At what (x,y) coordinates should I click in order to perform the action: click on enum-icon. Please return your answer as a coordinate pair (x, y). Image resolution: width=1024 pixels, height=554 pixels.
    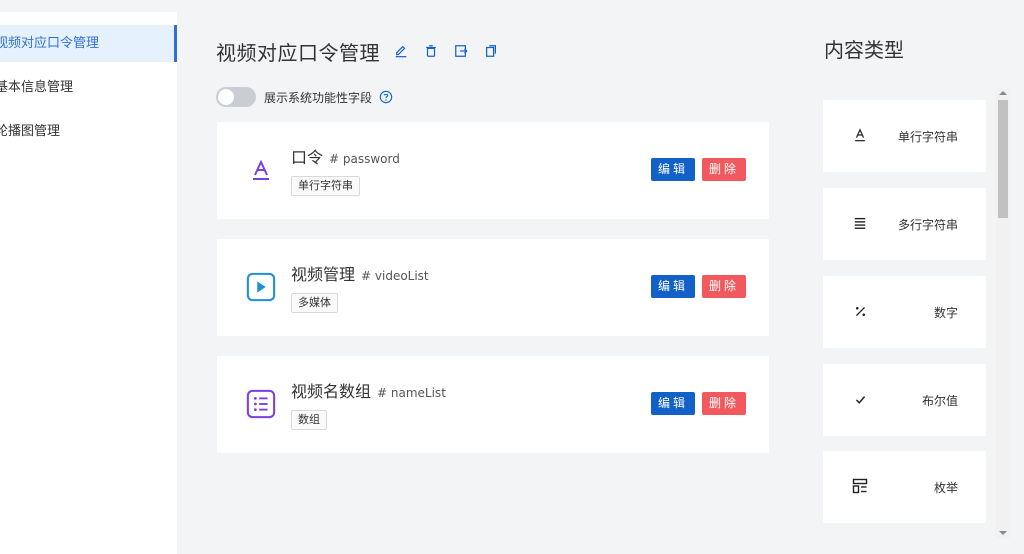
    Looking at the image, I should click on (860, 486).